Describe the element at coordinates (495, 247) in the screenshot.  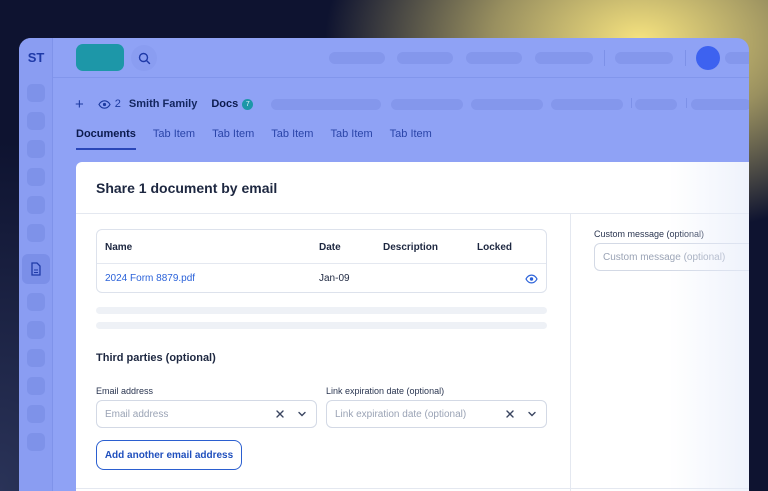
I see `column-header-locked: Locked` at that location.